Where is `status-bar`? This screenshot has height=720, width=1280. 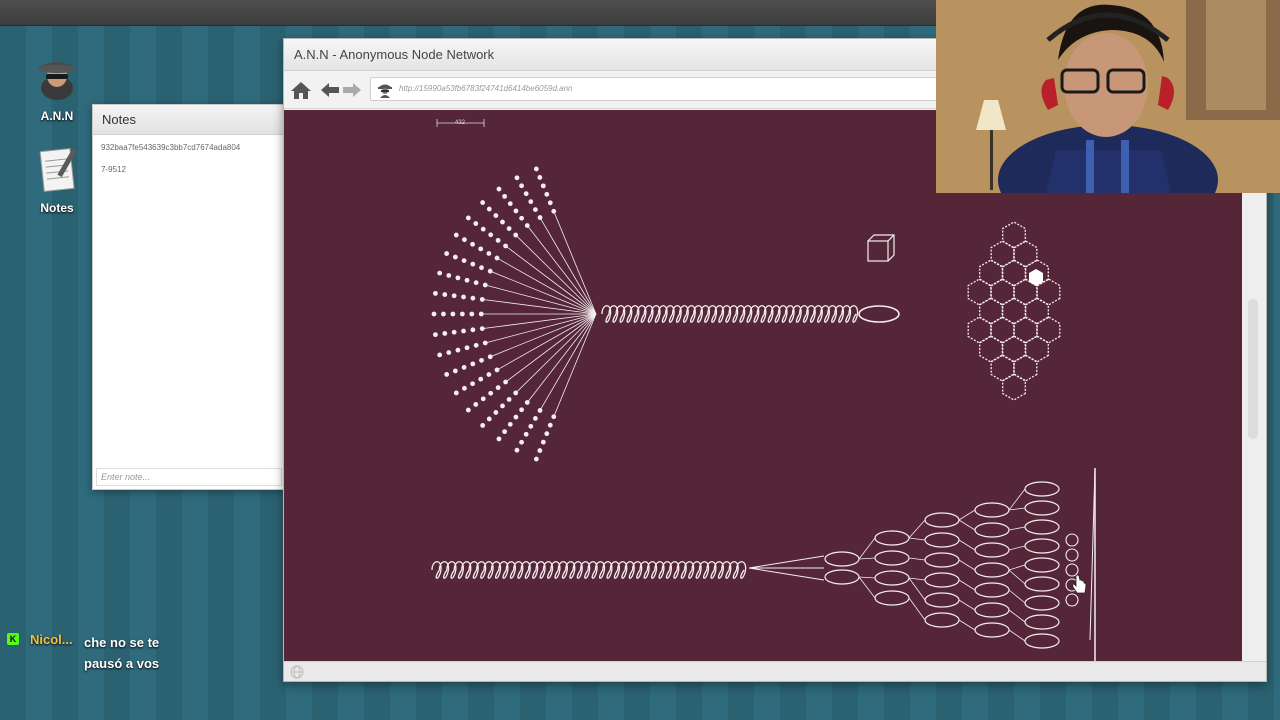 status-bar is located at coordinates (775, 671).